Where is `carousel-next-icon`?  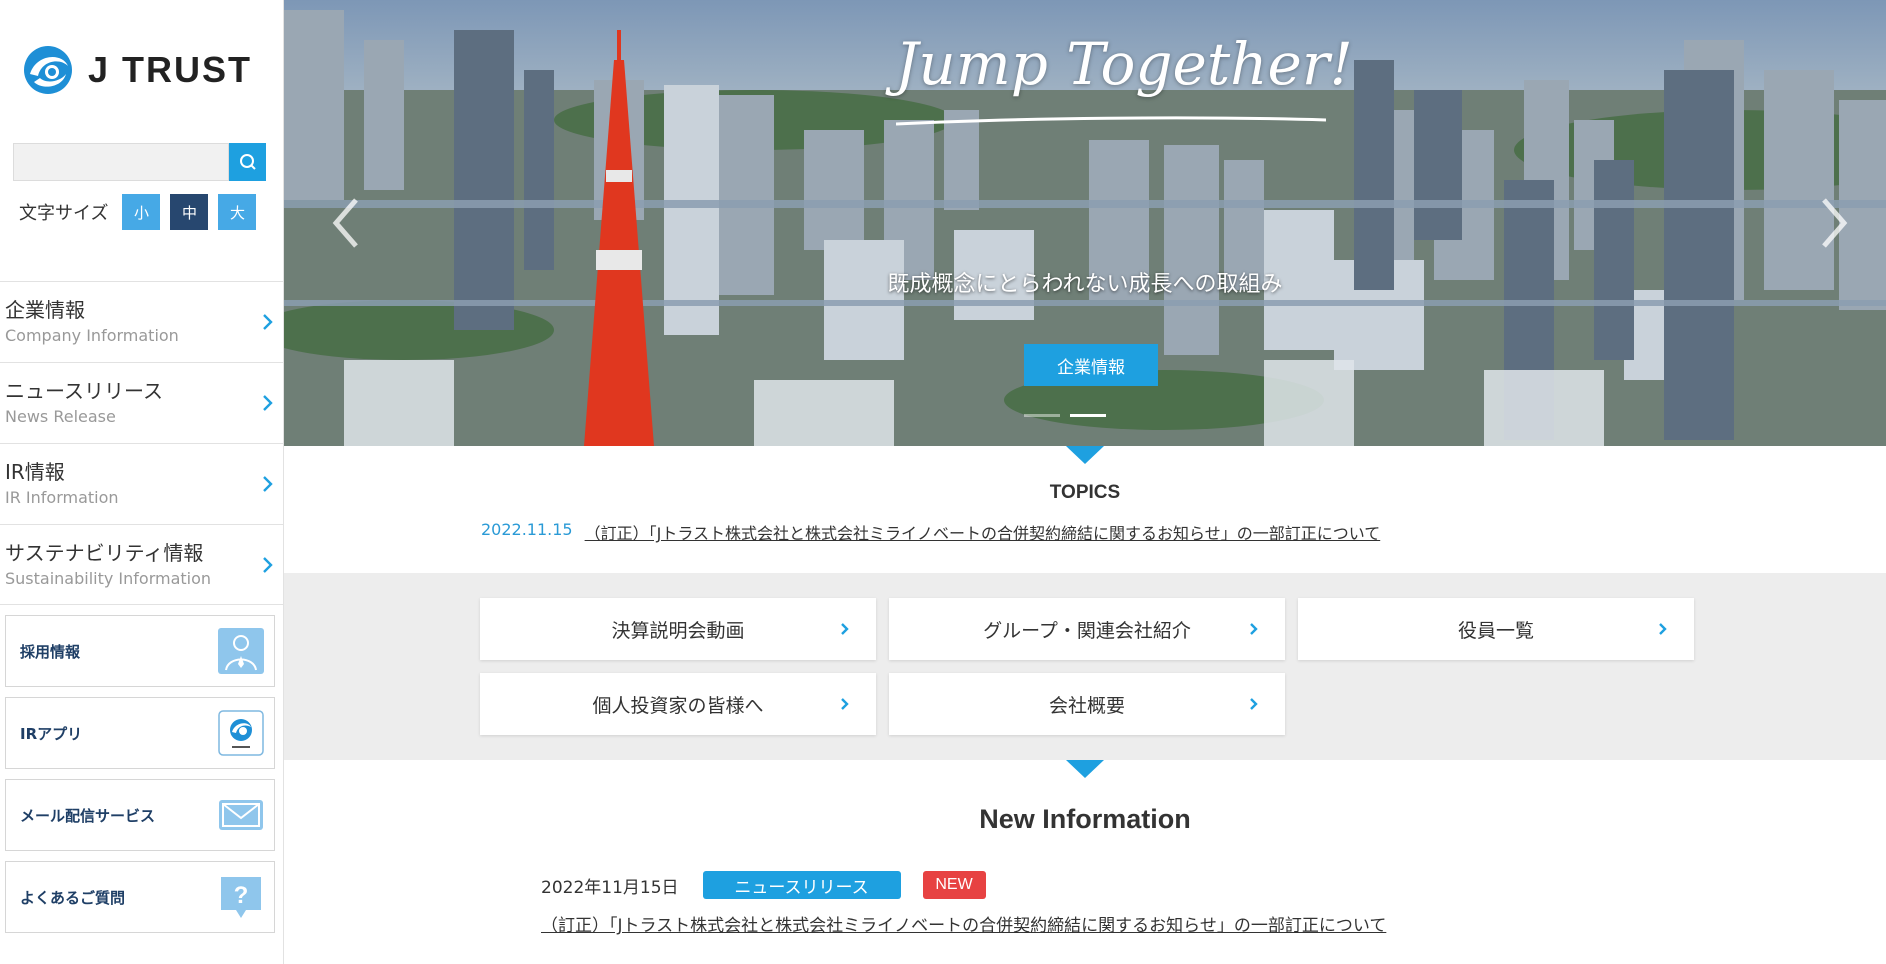 carousel-next-icon is located at coordinates (1835, 223).